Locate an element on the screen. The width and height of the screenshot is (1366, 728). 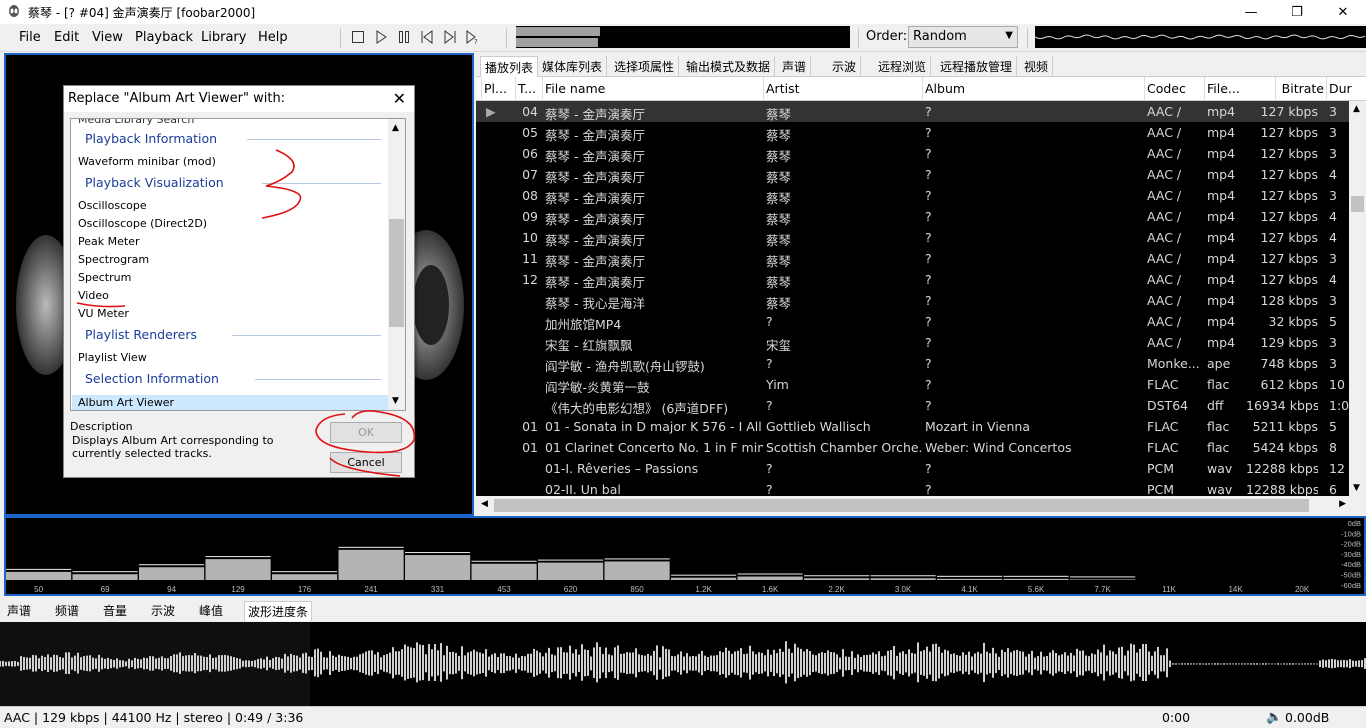
tab-playlist-6: 远程浏览 is located at coordinates (903, 66).